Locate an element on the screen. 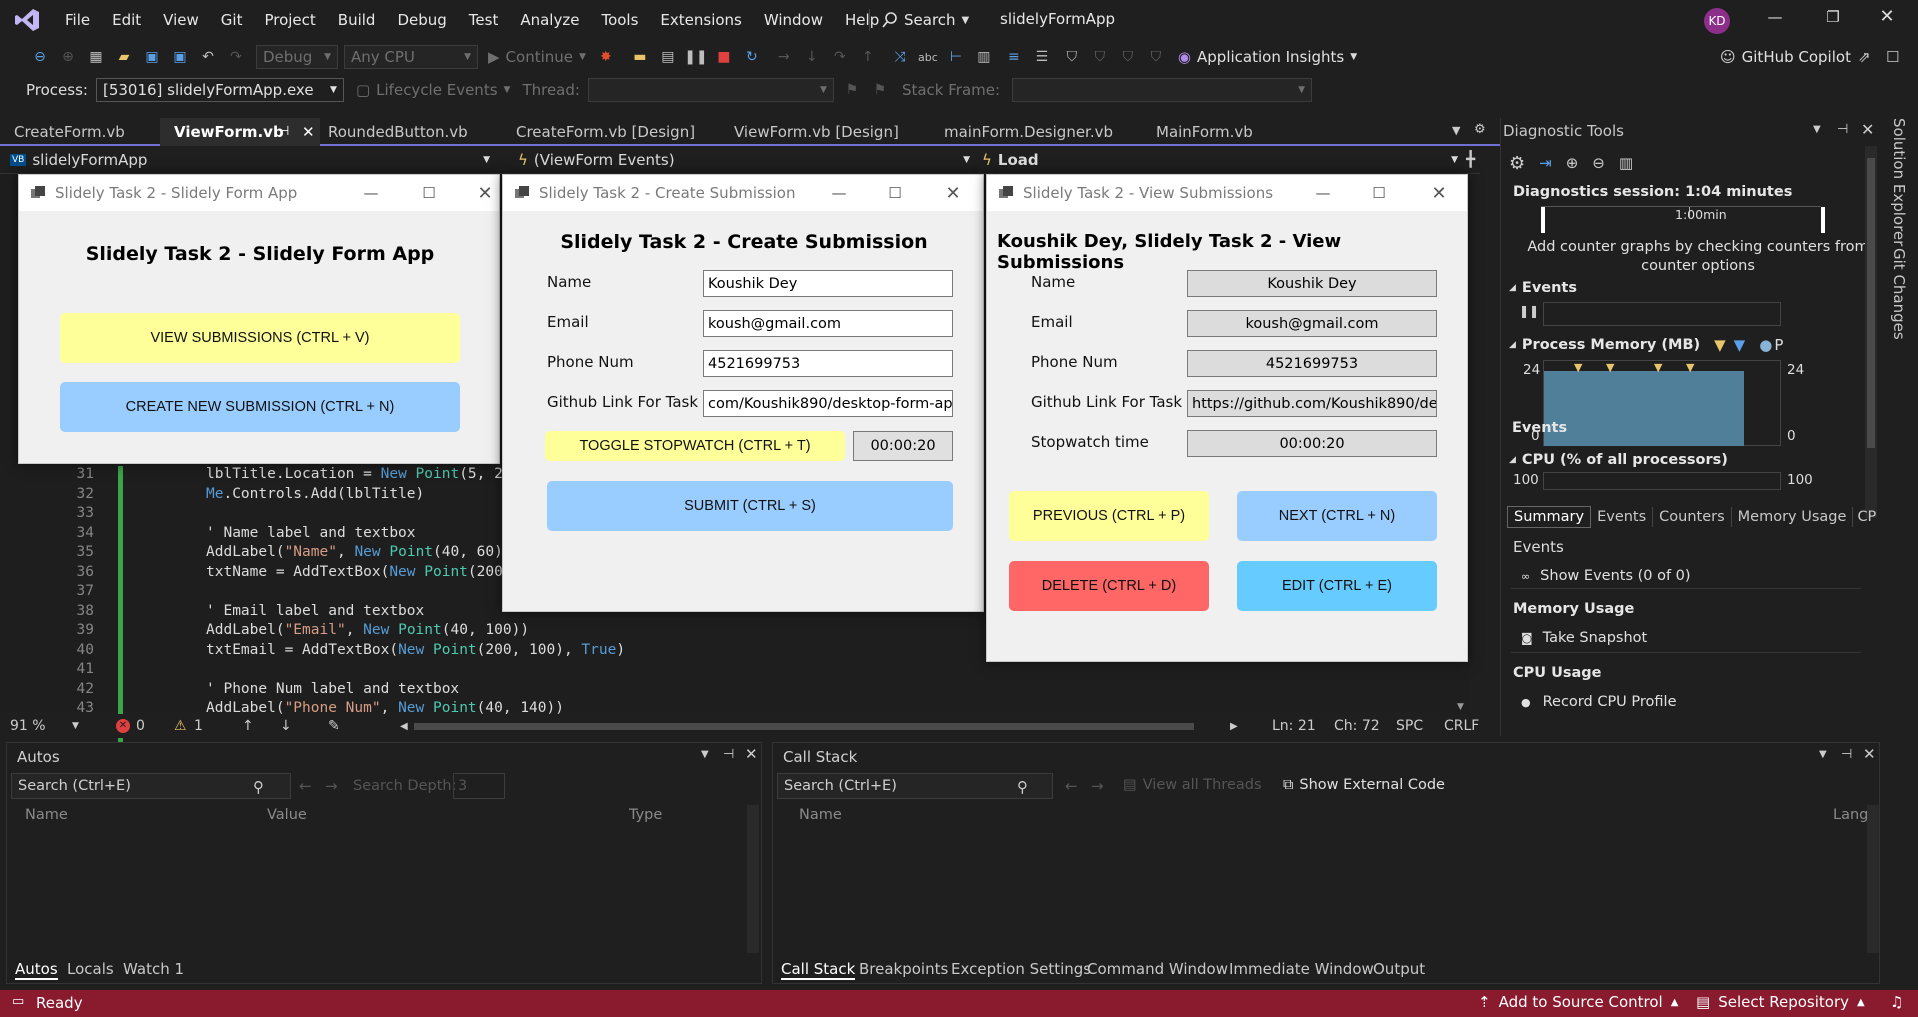  process-select: [53016] slidelyFormApp.exe ▼ is located at coordinates (219, 90).